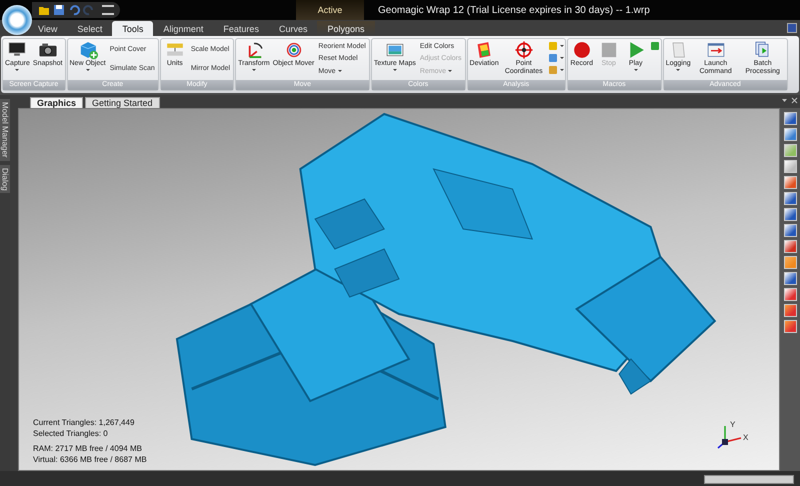 The image size is (800, 486). I want to click on crosshair-icon, so click(524, 50).